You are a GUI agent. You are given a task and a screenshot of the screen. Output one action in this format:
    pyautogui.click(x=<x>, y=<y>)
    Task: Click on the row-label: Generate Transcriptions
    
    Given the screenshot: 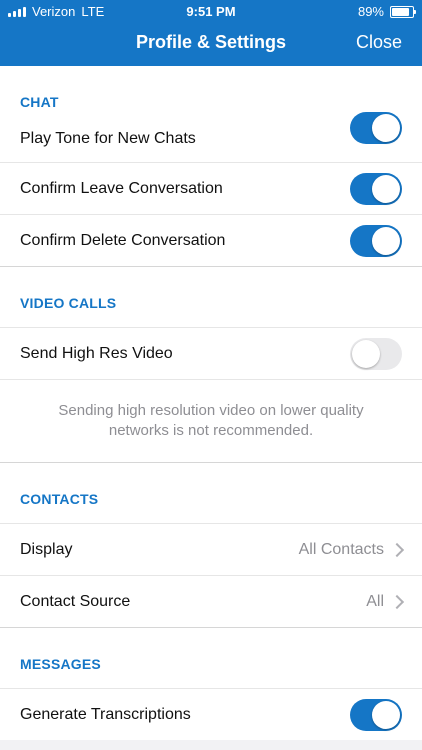 What is the action you would take?
    pyautogui.click(x=105, y=714)
    